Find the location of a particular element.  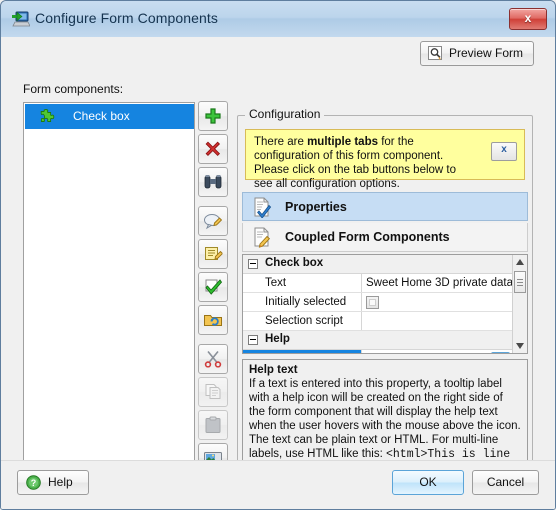

property-name: Selection script is located at coordinates (304, 321).